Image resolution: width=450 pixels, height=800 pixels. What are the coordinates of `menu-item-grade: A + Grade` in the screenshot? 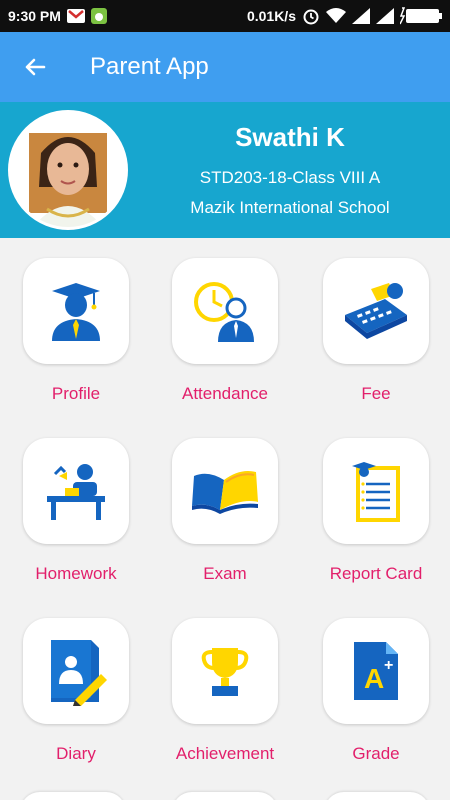 It's located at (375, 688).